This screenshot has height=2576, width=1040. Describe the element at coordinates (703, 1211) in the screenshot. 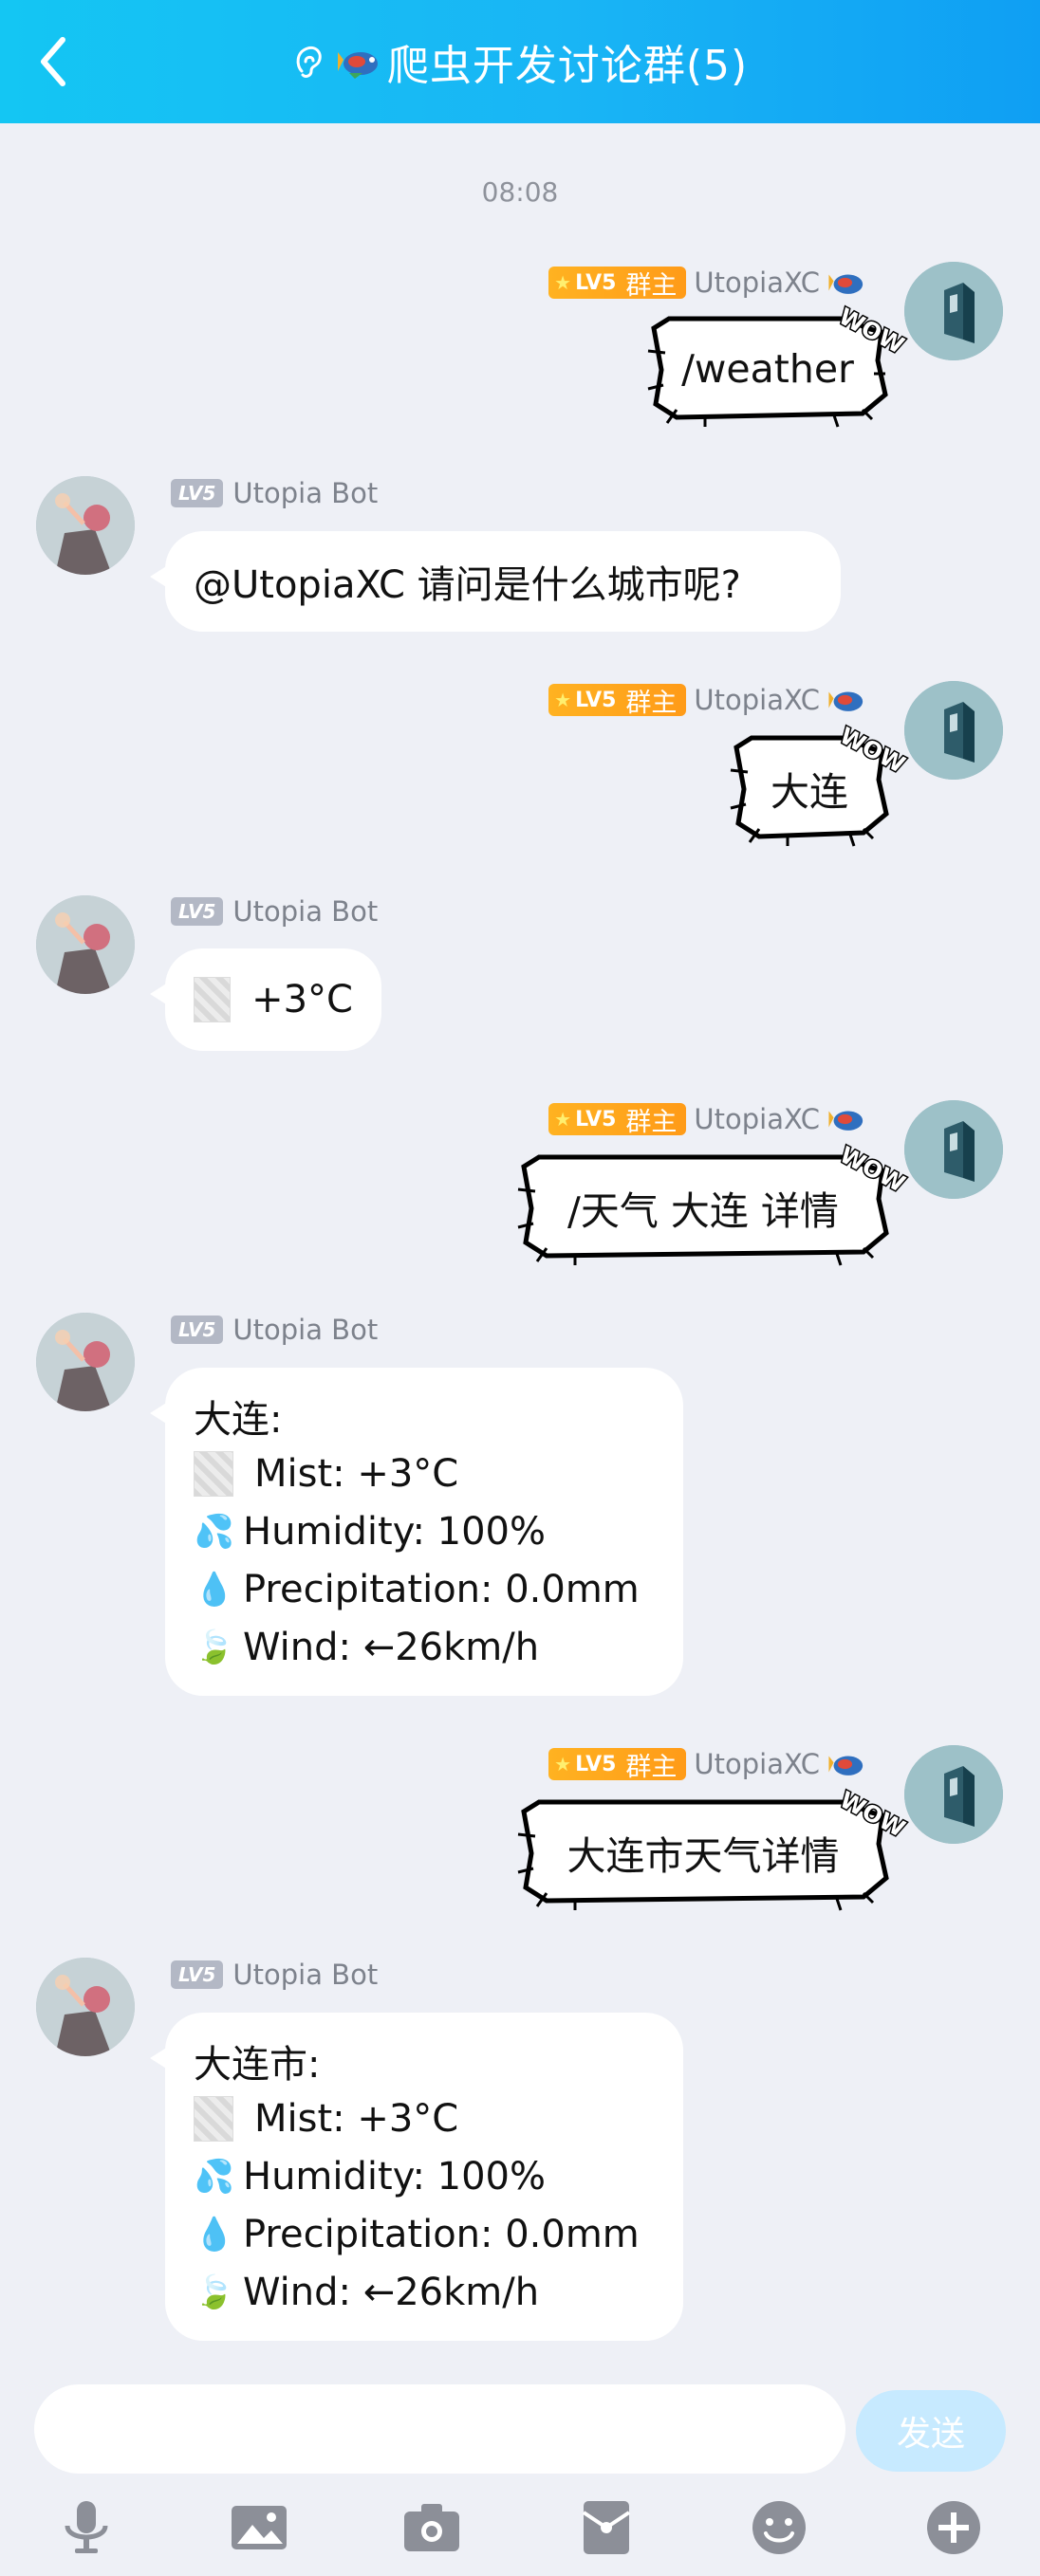

I see `message-text: /天气 大连 详情` at that location.